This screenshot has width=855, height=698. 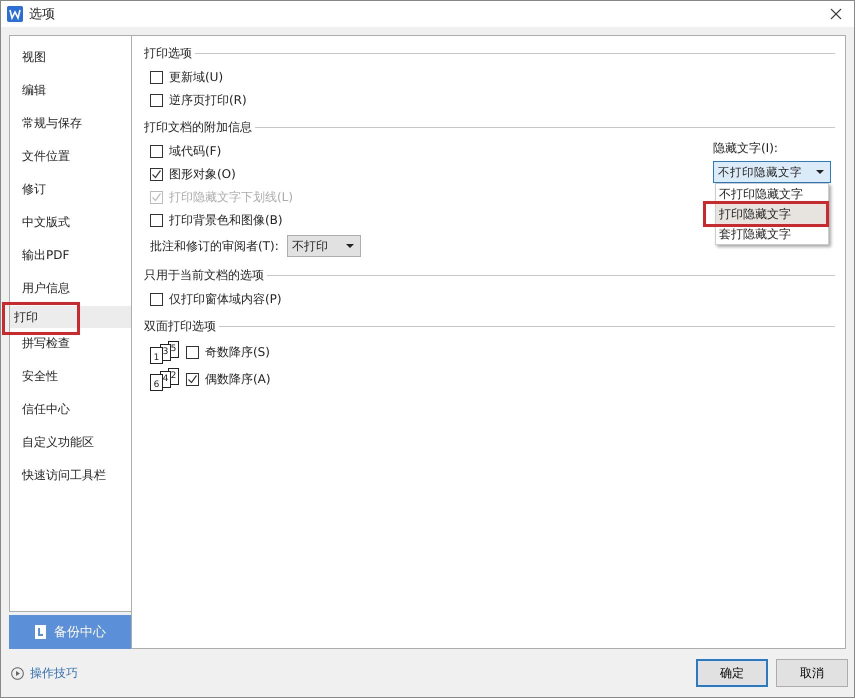 What do you see at coordinates (70, 58) in the screenshot?
I see `sidebar-item: 视图` at bounding box center [70, 58].